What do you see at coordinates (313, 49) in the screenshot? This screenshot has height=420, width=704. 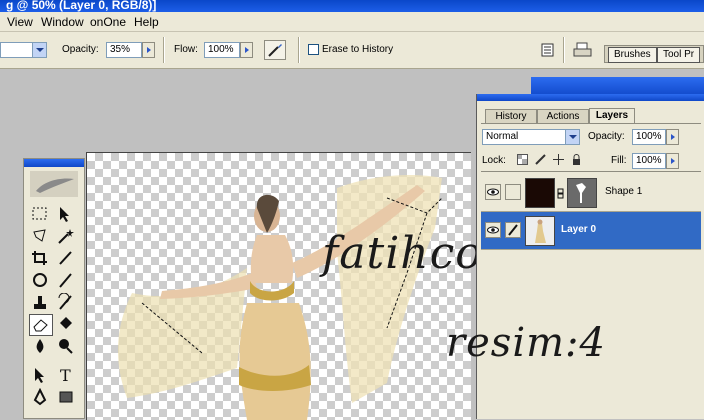 I see `erase-to-history-checkbox` at bounding box center [313, 49].